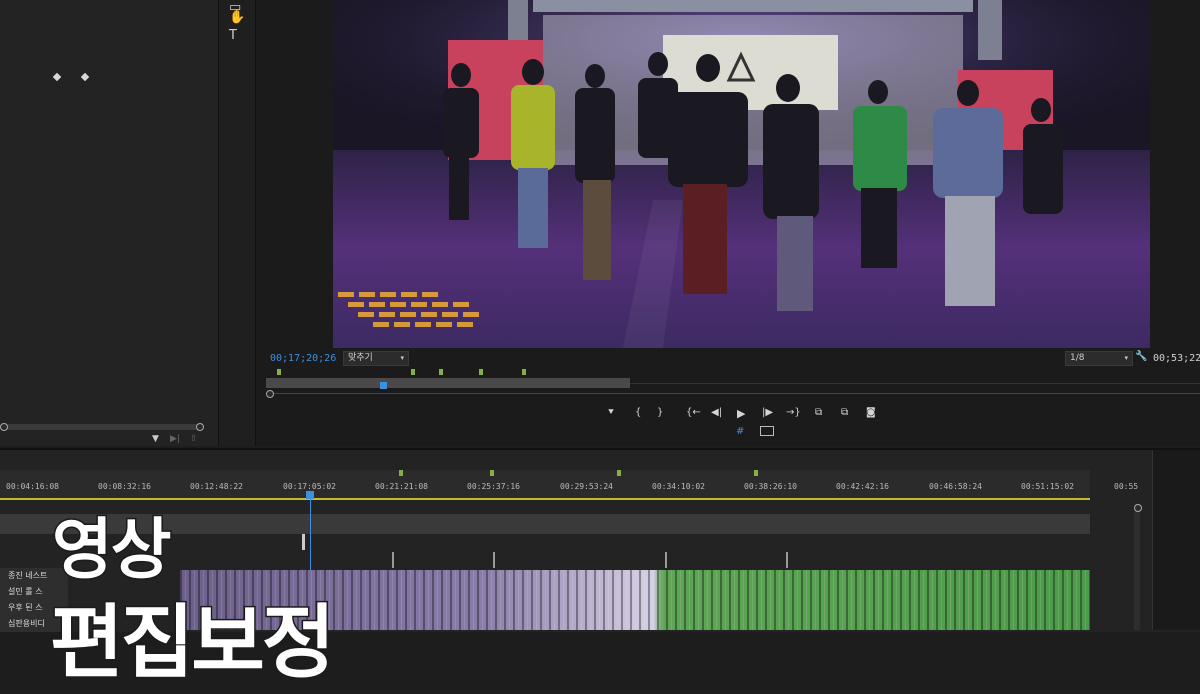 The image size is (1200, 694). I want to click on export-frame-camera-icon: ◙, so click(871, 412).